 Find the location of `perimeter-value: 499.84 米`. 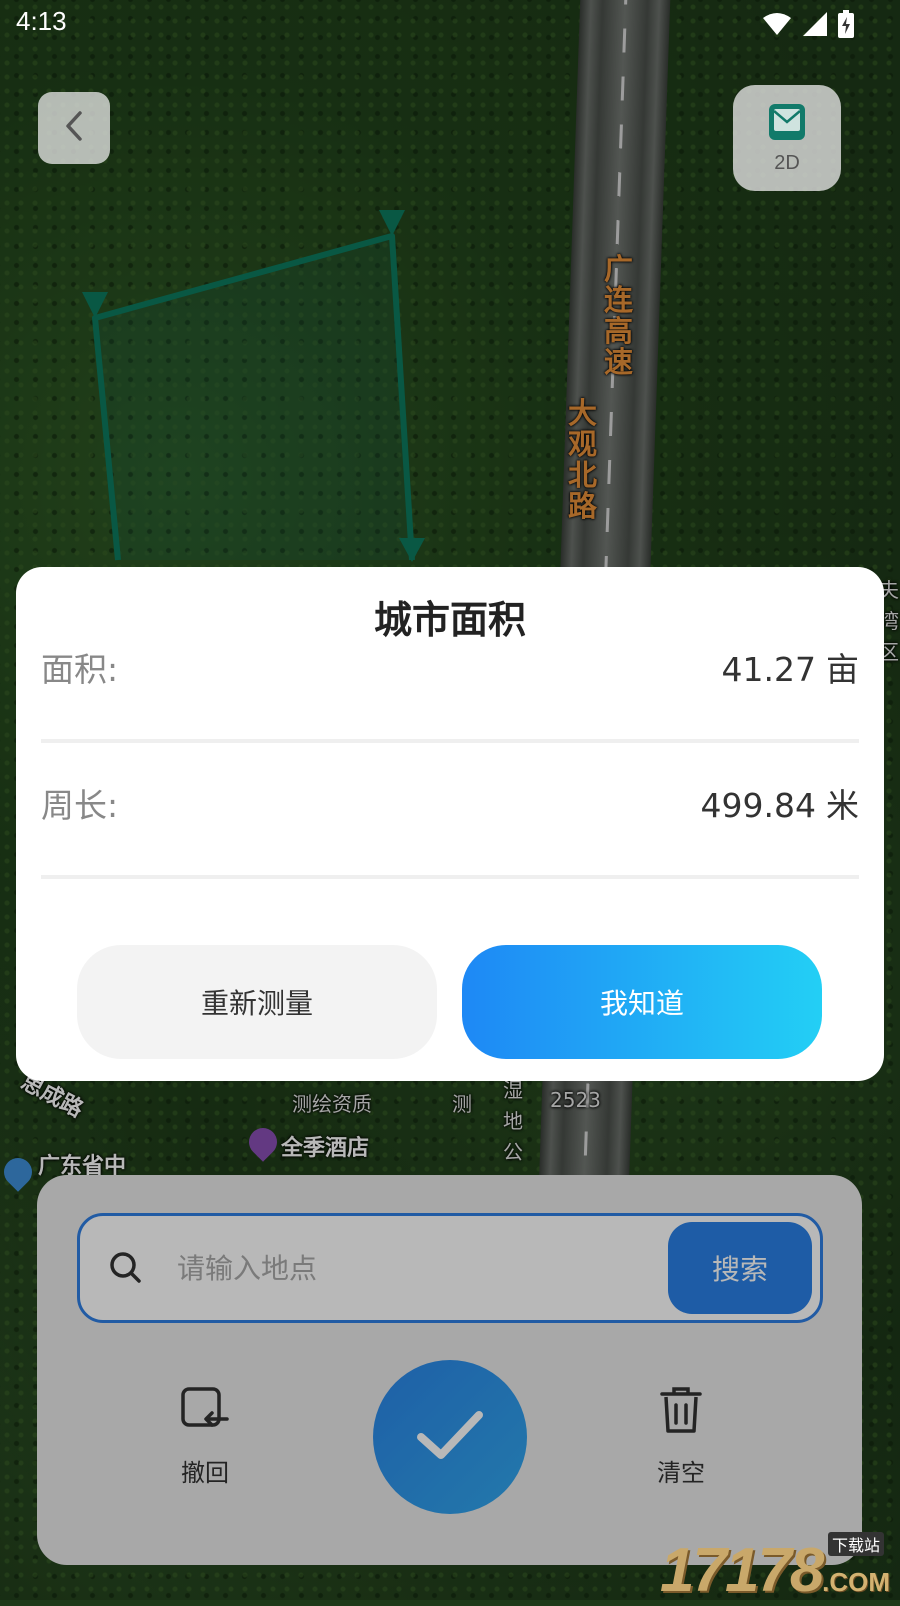

perimeter-value: 499.84 米 is located at coordinates (779, 805).